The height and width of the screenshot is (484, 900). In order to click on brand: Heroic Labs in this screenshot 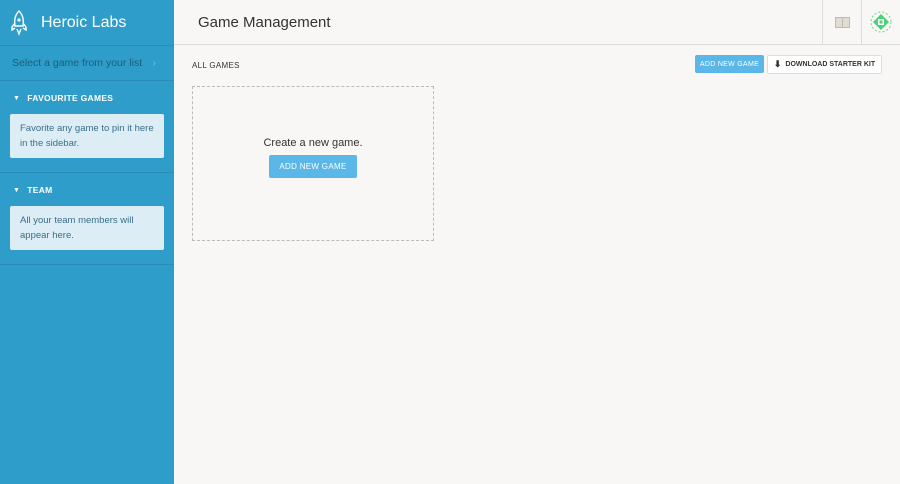, I will do `click(87, 22)`.